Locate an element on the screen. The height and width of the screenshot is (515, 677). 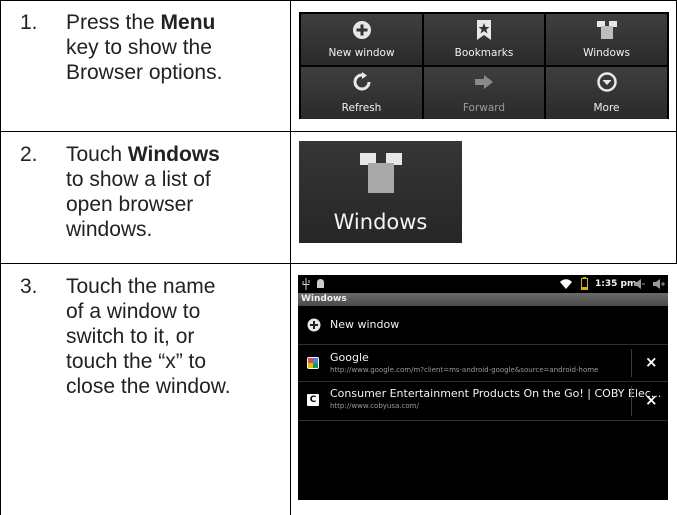
table-border-row1 is located at coordinates (338, 131).